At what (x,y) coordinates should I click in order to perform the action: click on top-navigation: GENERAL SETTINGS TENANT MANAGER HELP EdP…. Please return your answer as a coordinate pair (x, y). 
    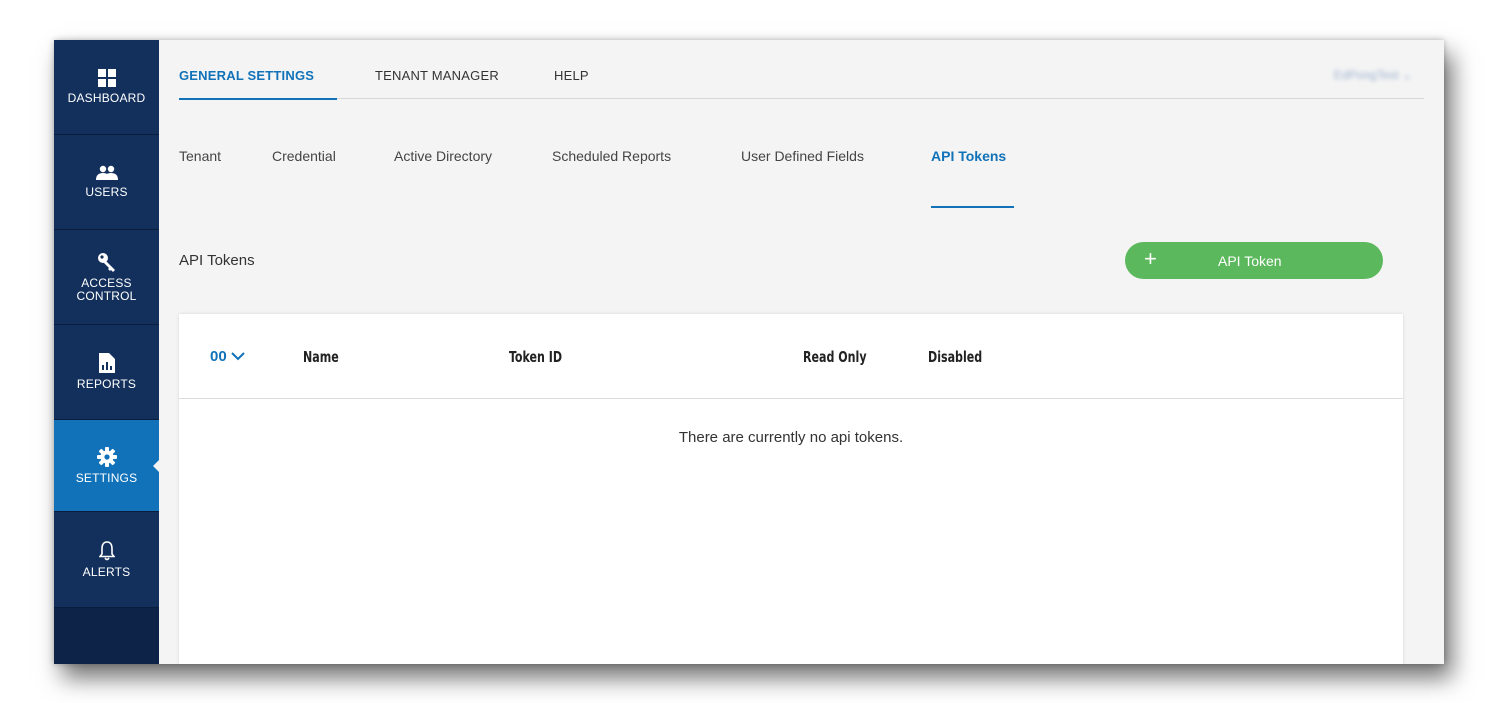
    Looking at the image, I should click on (801, 70).